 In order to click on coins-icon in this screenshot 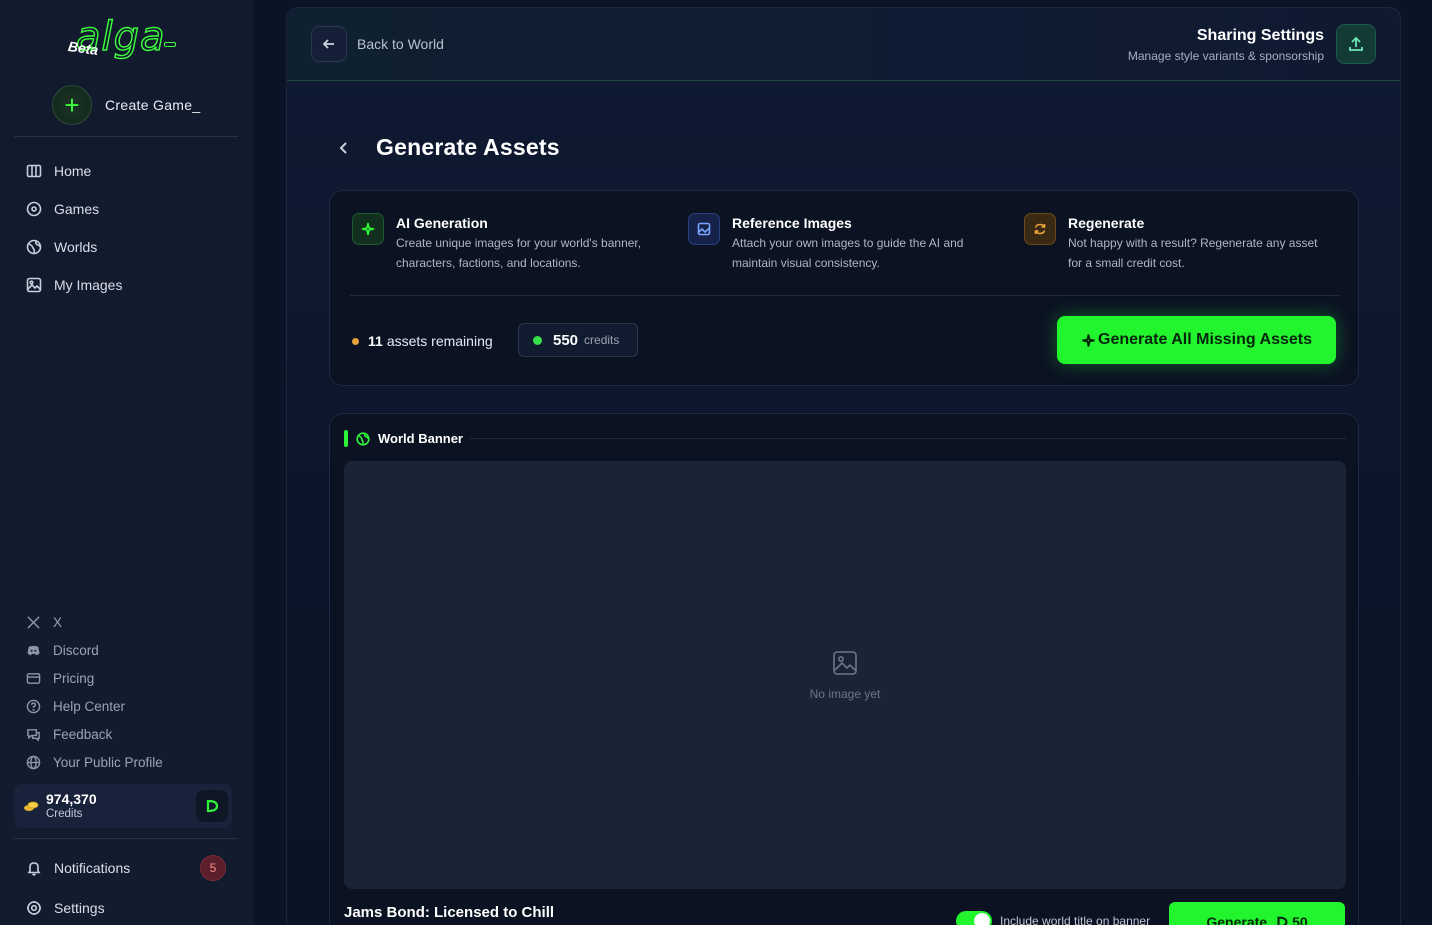, I will do `click(31, 806)`.